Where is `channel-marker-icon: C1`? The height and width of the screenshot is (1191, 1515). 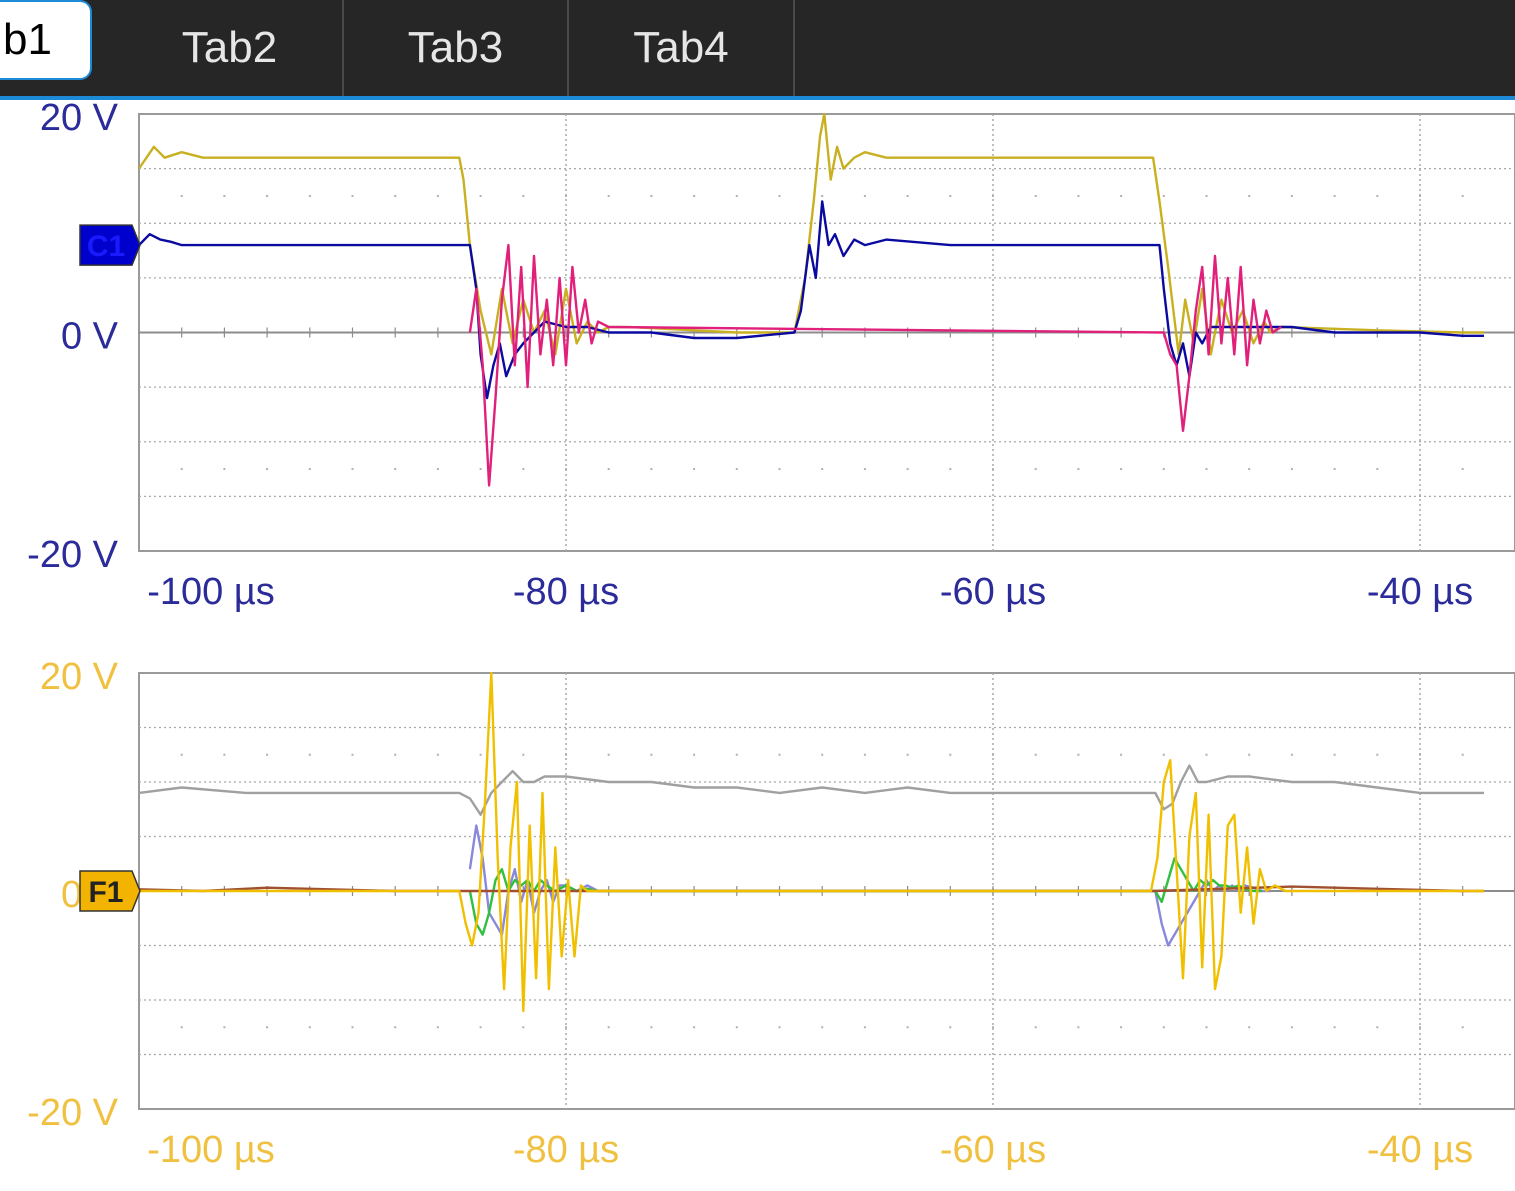
channel-marker-icon: C1 is located at coordinates (110, 245).